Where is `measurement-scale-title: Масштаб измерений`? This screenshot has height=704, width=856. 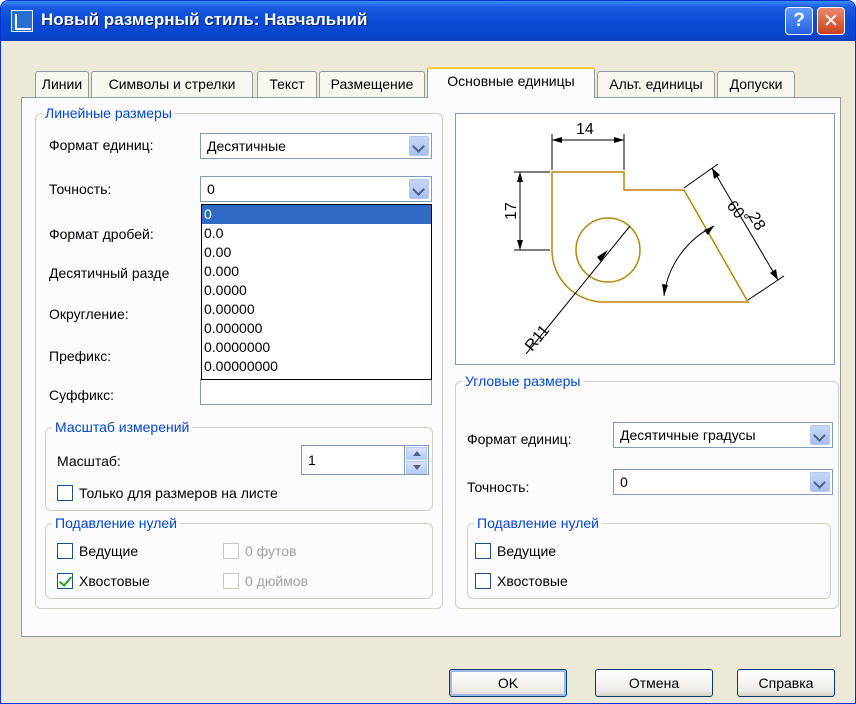 measurement-scale-title: Масштаб измерений is located at coordinates (122, 427).